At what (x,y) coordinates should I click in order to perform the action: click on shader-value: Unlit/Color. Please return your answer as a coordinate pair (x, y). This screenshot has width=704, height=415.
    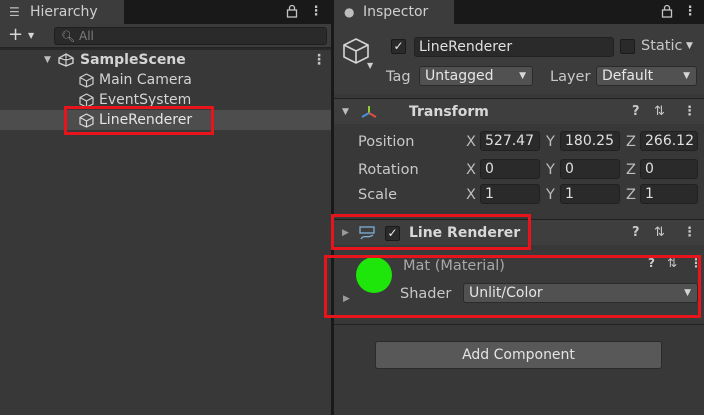
    Looking at the image, I should click on (506, 293).